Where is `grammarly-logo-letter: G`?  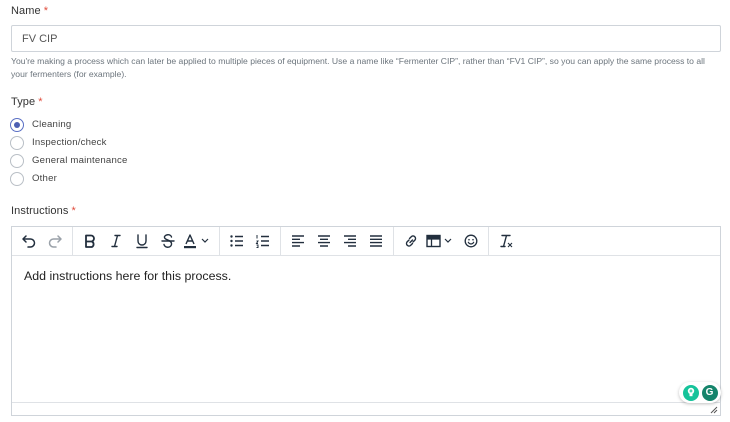
grammarly-logo-letter: G is located at coordinates (709, 392).